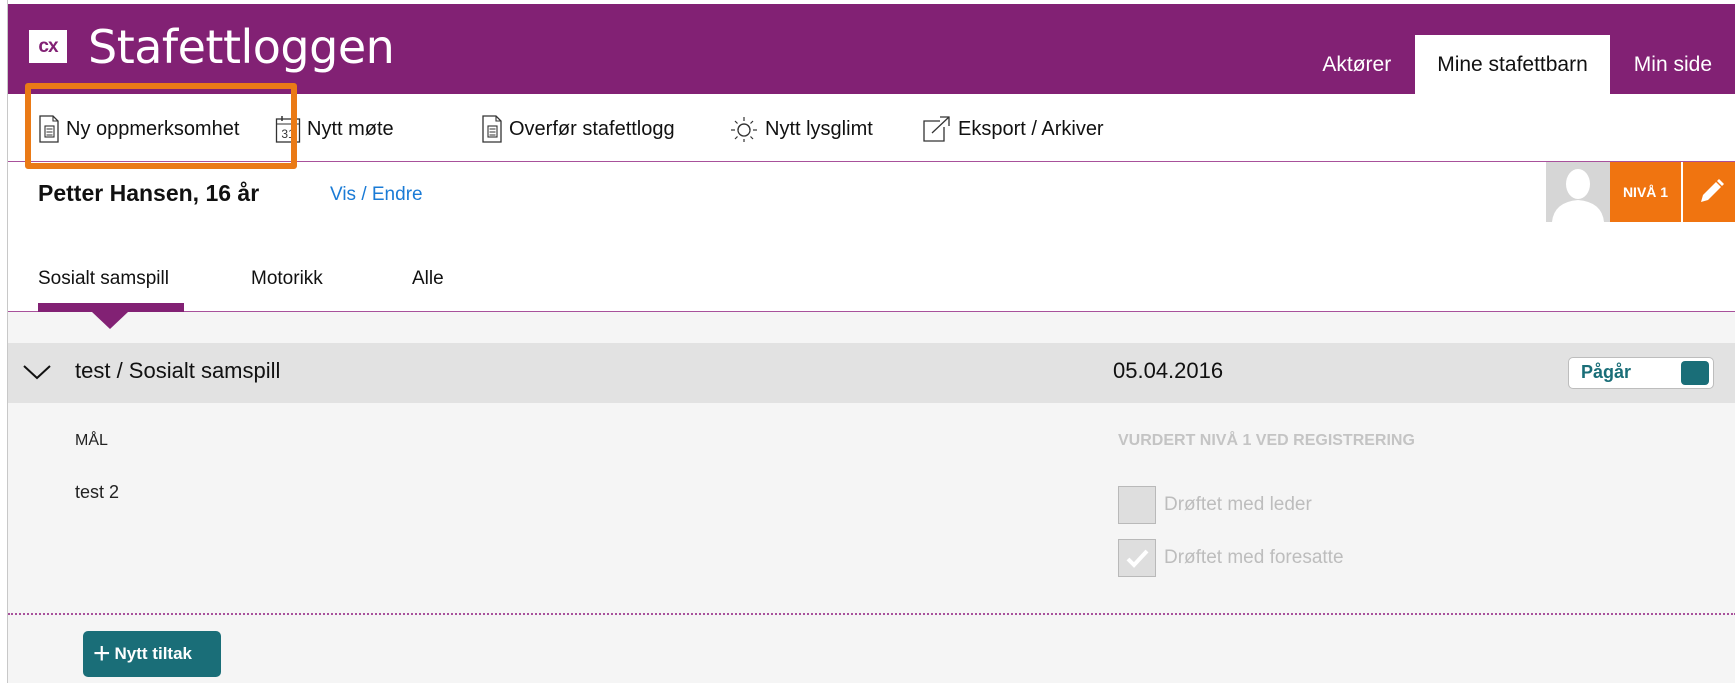  I want to click on person-name: Petter Hansen, 16 år, so click(149, 193).